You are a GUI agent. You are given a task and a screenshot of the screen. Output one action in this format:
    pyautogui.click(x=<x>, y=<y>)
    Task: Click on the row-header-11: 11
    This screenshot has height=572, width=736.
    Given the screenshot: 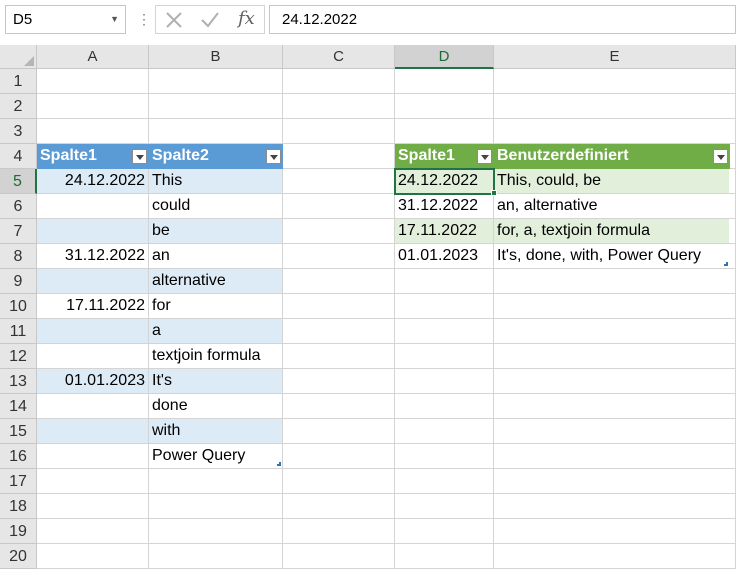 What is the action you would take?
    pyautogui.click(x=18, y=331)
    